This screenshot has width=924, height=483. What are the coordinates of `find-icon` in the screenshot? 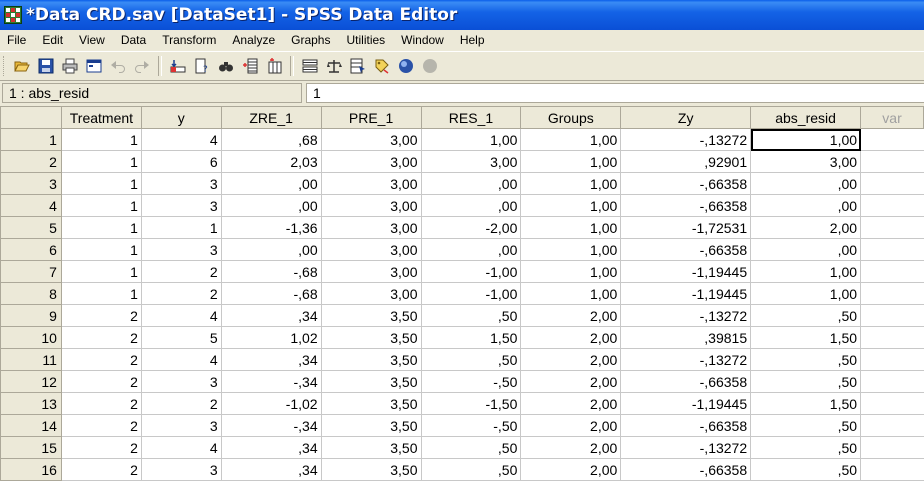 It's located at (226, 66).